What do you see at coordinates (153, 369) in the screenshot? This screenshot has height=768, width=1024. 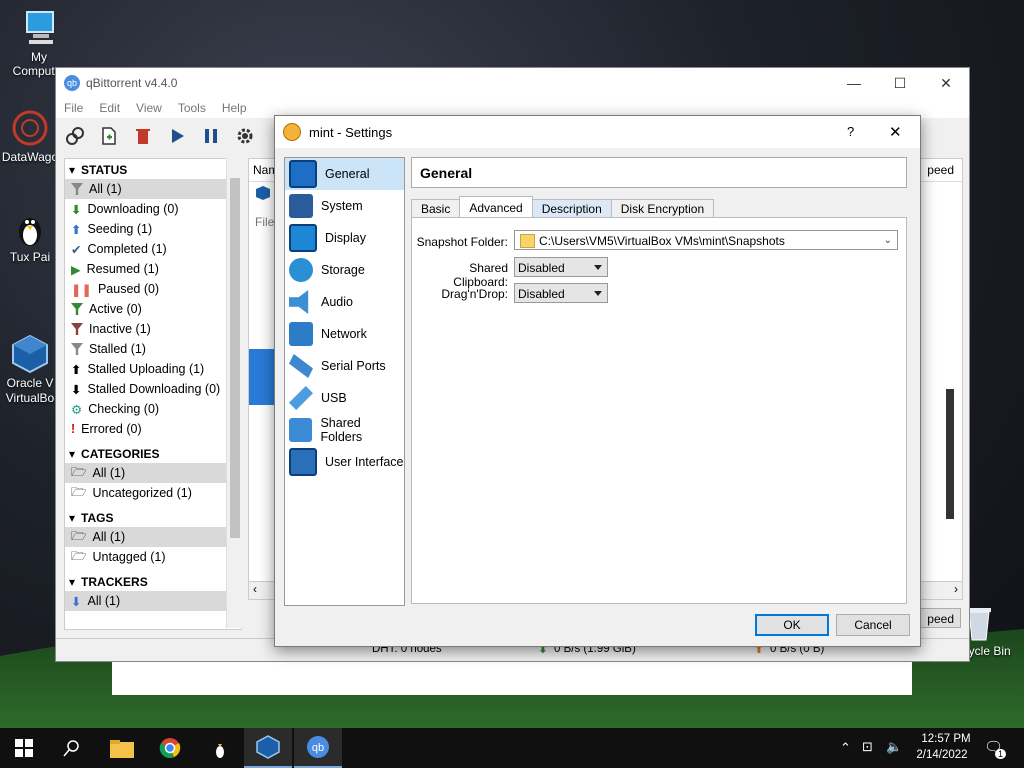 I see `status-filter-stalled-uploading: ⬆ Stalled Uploading (1)` at bounding box center [153, 369].